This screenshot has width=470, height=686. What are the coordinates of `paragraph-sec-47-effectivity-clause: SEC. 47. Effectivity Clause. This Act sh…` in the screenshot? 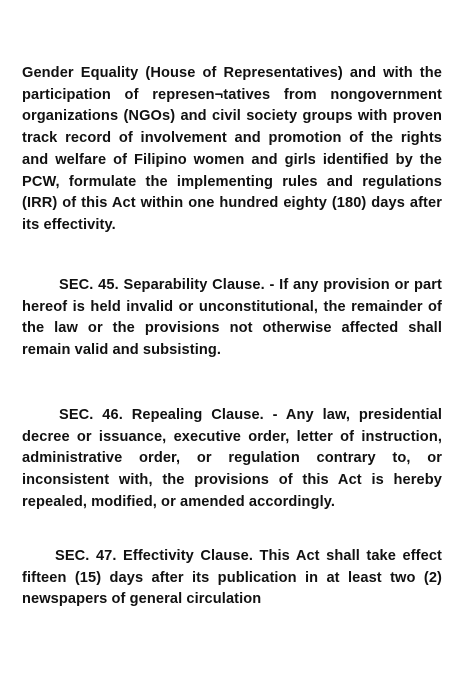 It's located at (232, 578).